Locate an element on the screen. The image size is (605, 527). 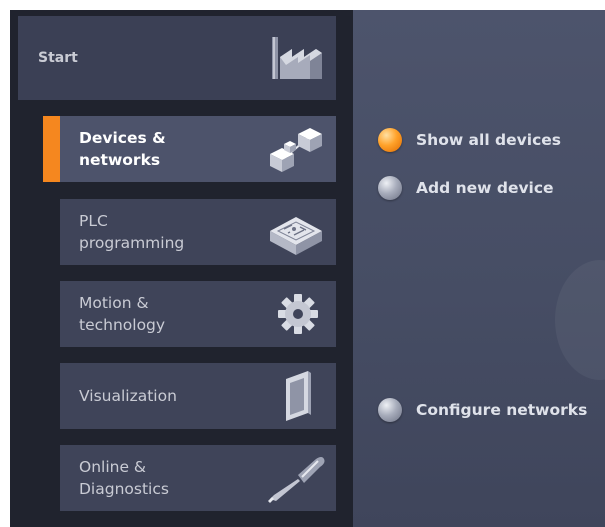
background-watermark is located at coordinates (580, 320).